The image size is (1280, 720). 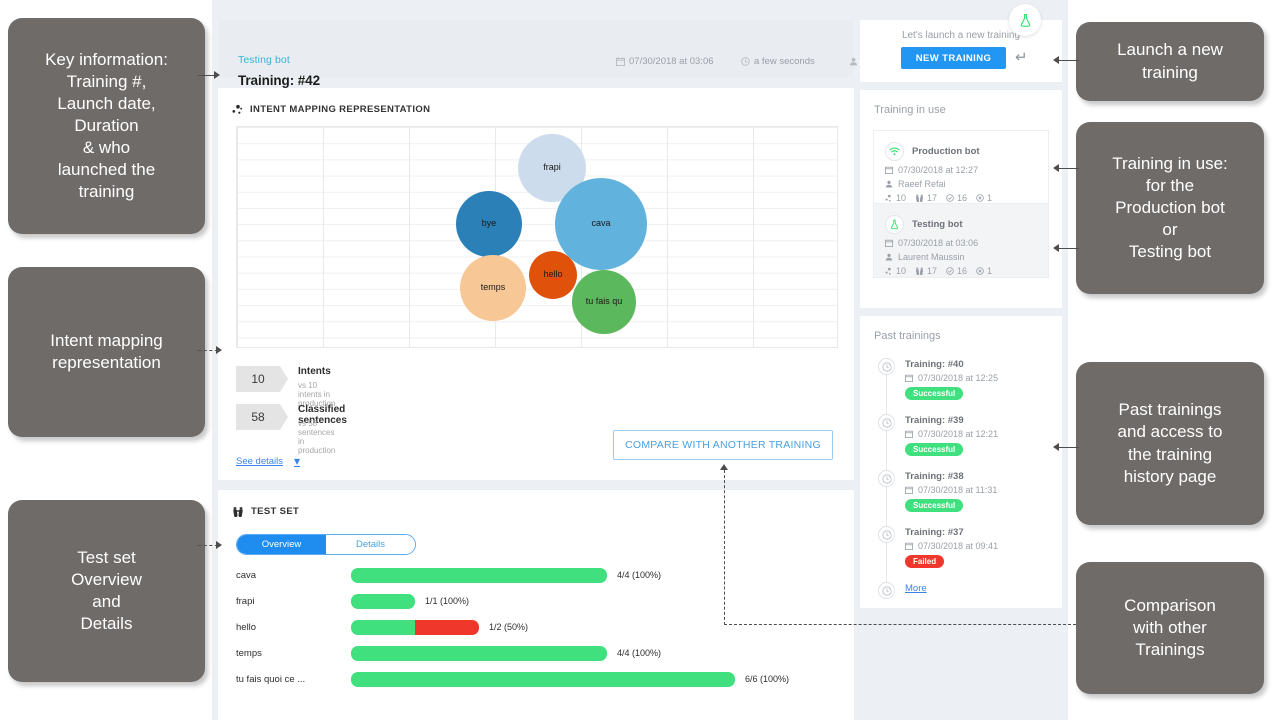 I want to click on training-header-card: Testing bot Training: #42, so click(x=536, y=54).